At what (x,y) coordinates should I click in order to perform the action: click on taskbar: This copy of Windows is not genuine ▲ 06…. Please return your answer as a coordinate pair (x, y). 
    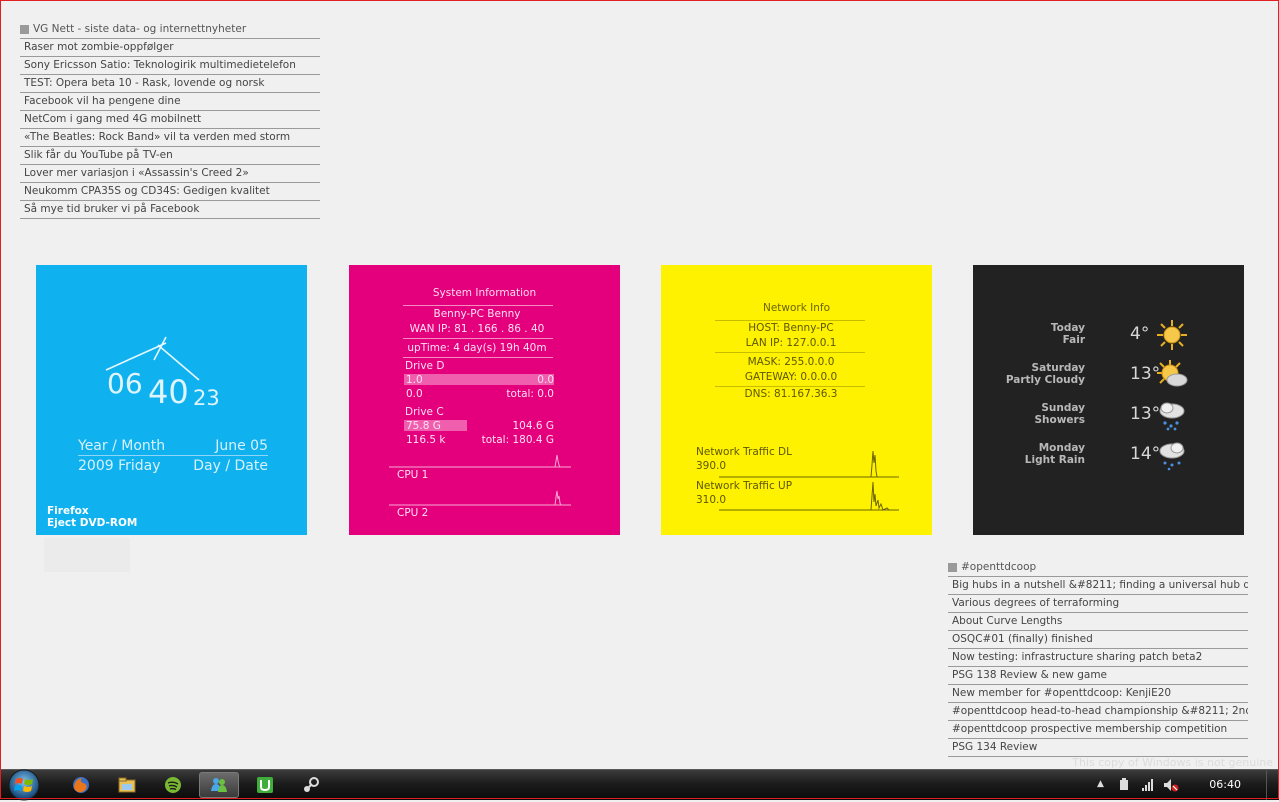
    Looking at the image, I should click on (639, 779).